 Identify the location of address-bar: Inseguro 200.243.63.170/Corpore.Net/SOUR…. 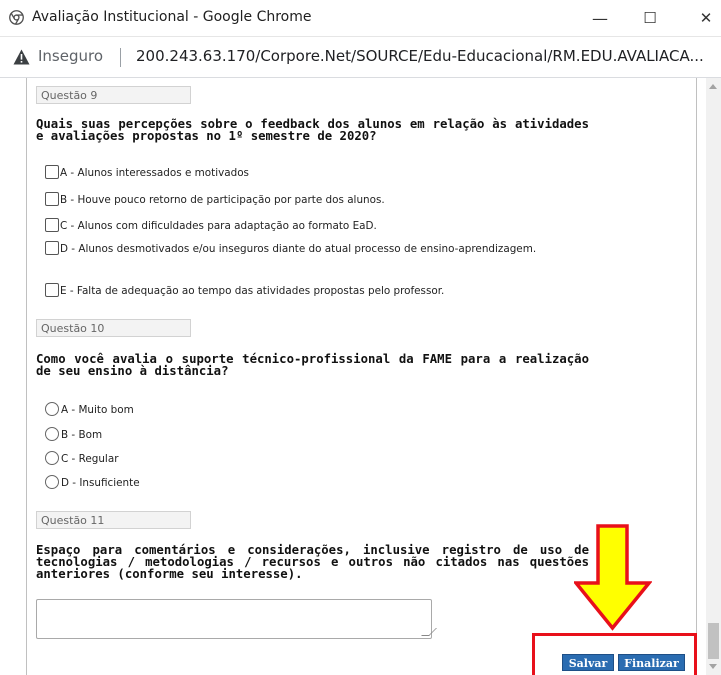
(360, 57).